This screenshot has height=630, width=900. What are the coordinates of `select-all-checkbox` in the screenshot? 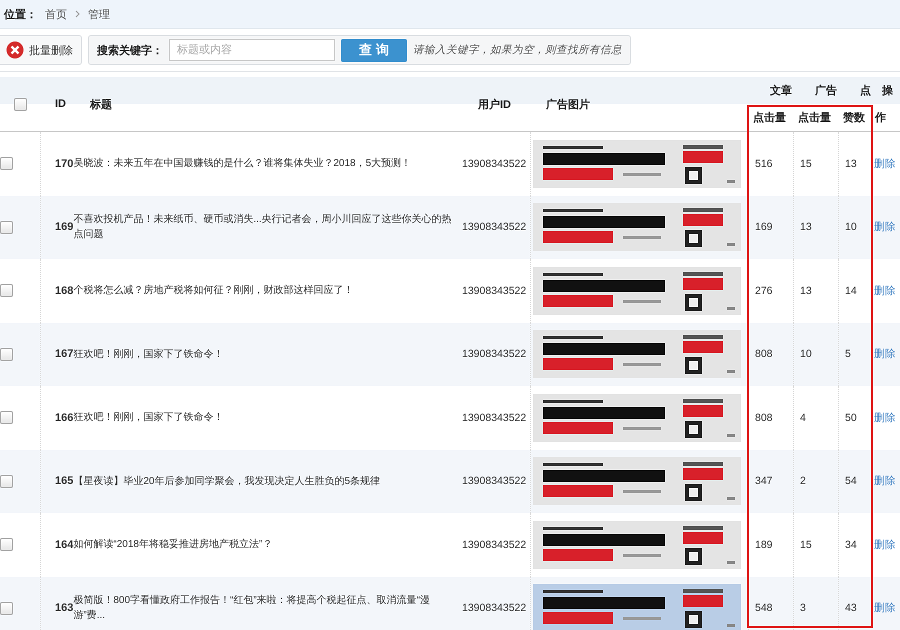 It's located at (20, 104).